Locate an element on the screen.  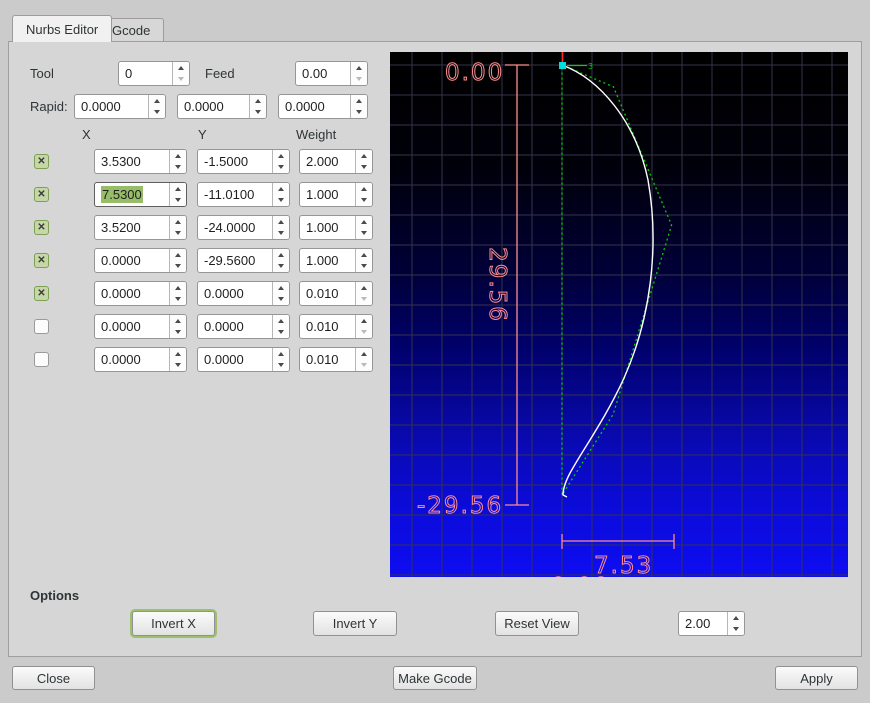
zoom-spinbox: 2.00 is located at coordinates (711, 623).